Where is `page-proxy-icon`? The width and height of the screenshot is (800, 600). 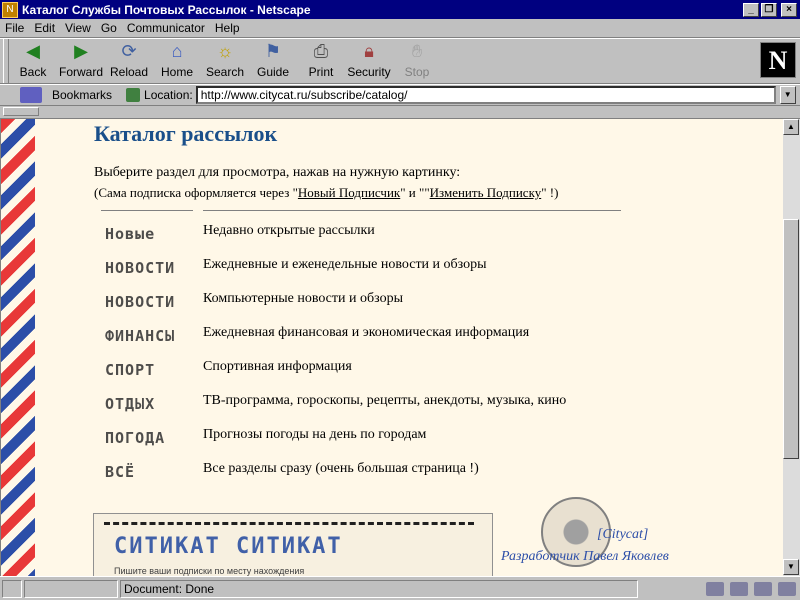
page-proxy-icon is located at coordinates (133, 95).